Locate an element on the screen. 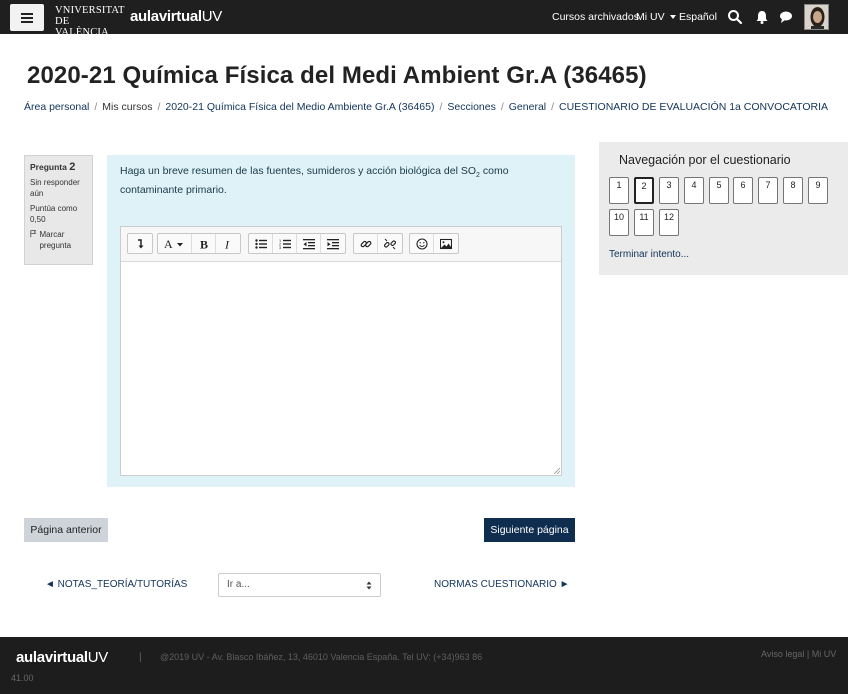 The image size is (848, 694). aulavirtual-logo: aulavirtual UV is located at coordinates (176, 16).